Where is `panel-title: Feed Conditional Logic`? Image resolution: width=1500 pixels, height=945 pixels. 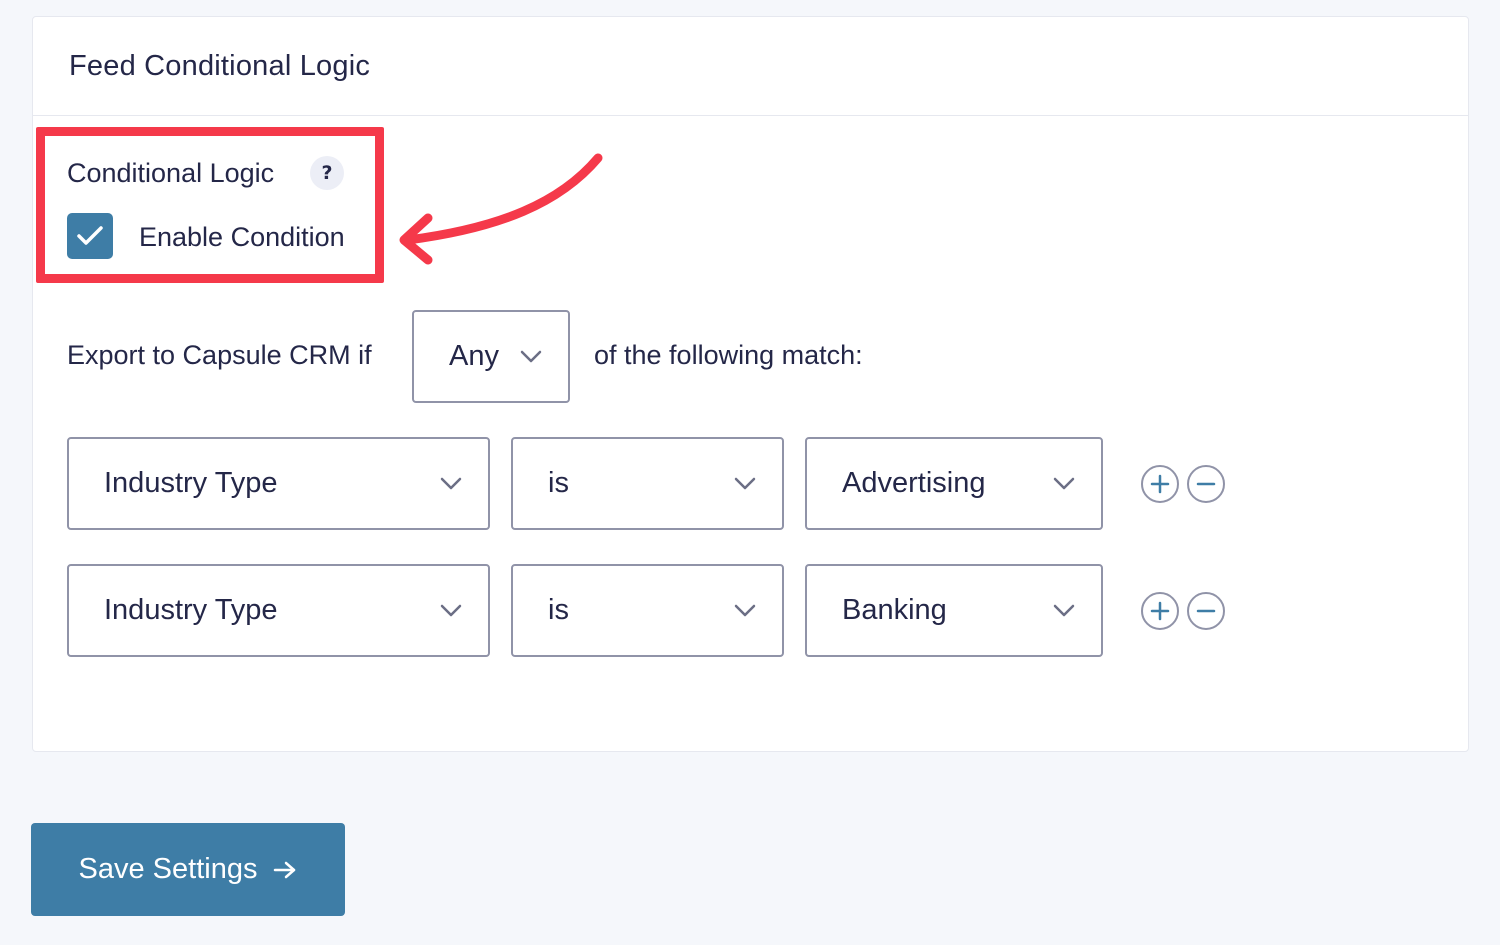 panel-title: Feed Conditional Logic is located at coordinates (750, 66).